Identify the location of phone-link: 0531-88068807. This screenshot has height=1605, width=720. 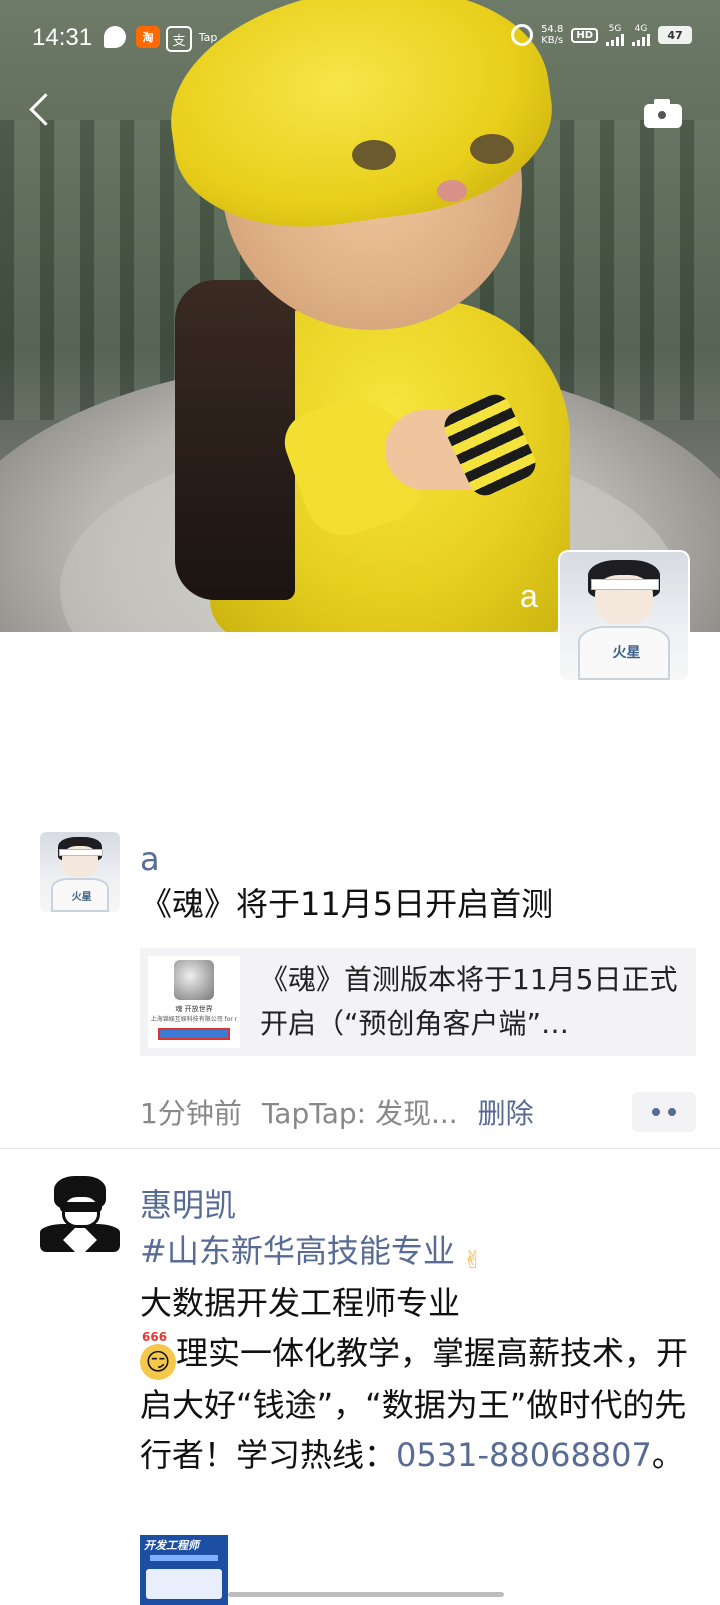
(524, 1455).